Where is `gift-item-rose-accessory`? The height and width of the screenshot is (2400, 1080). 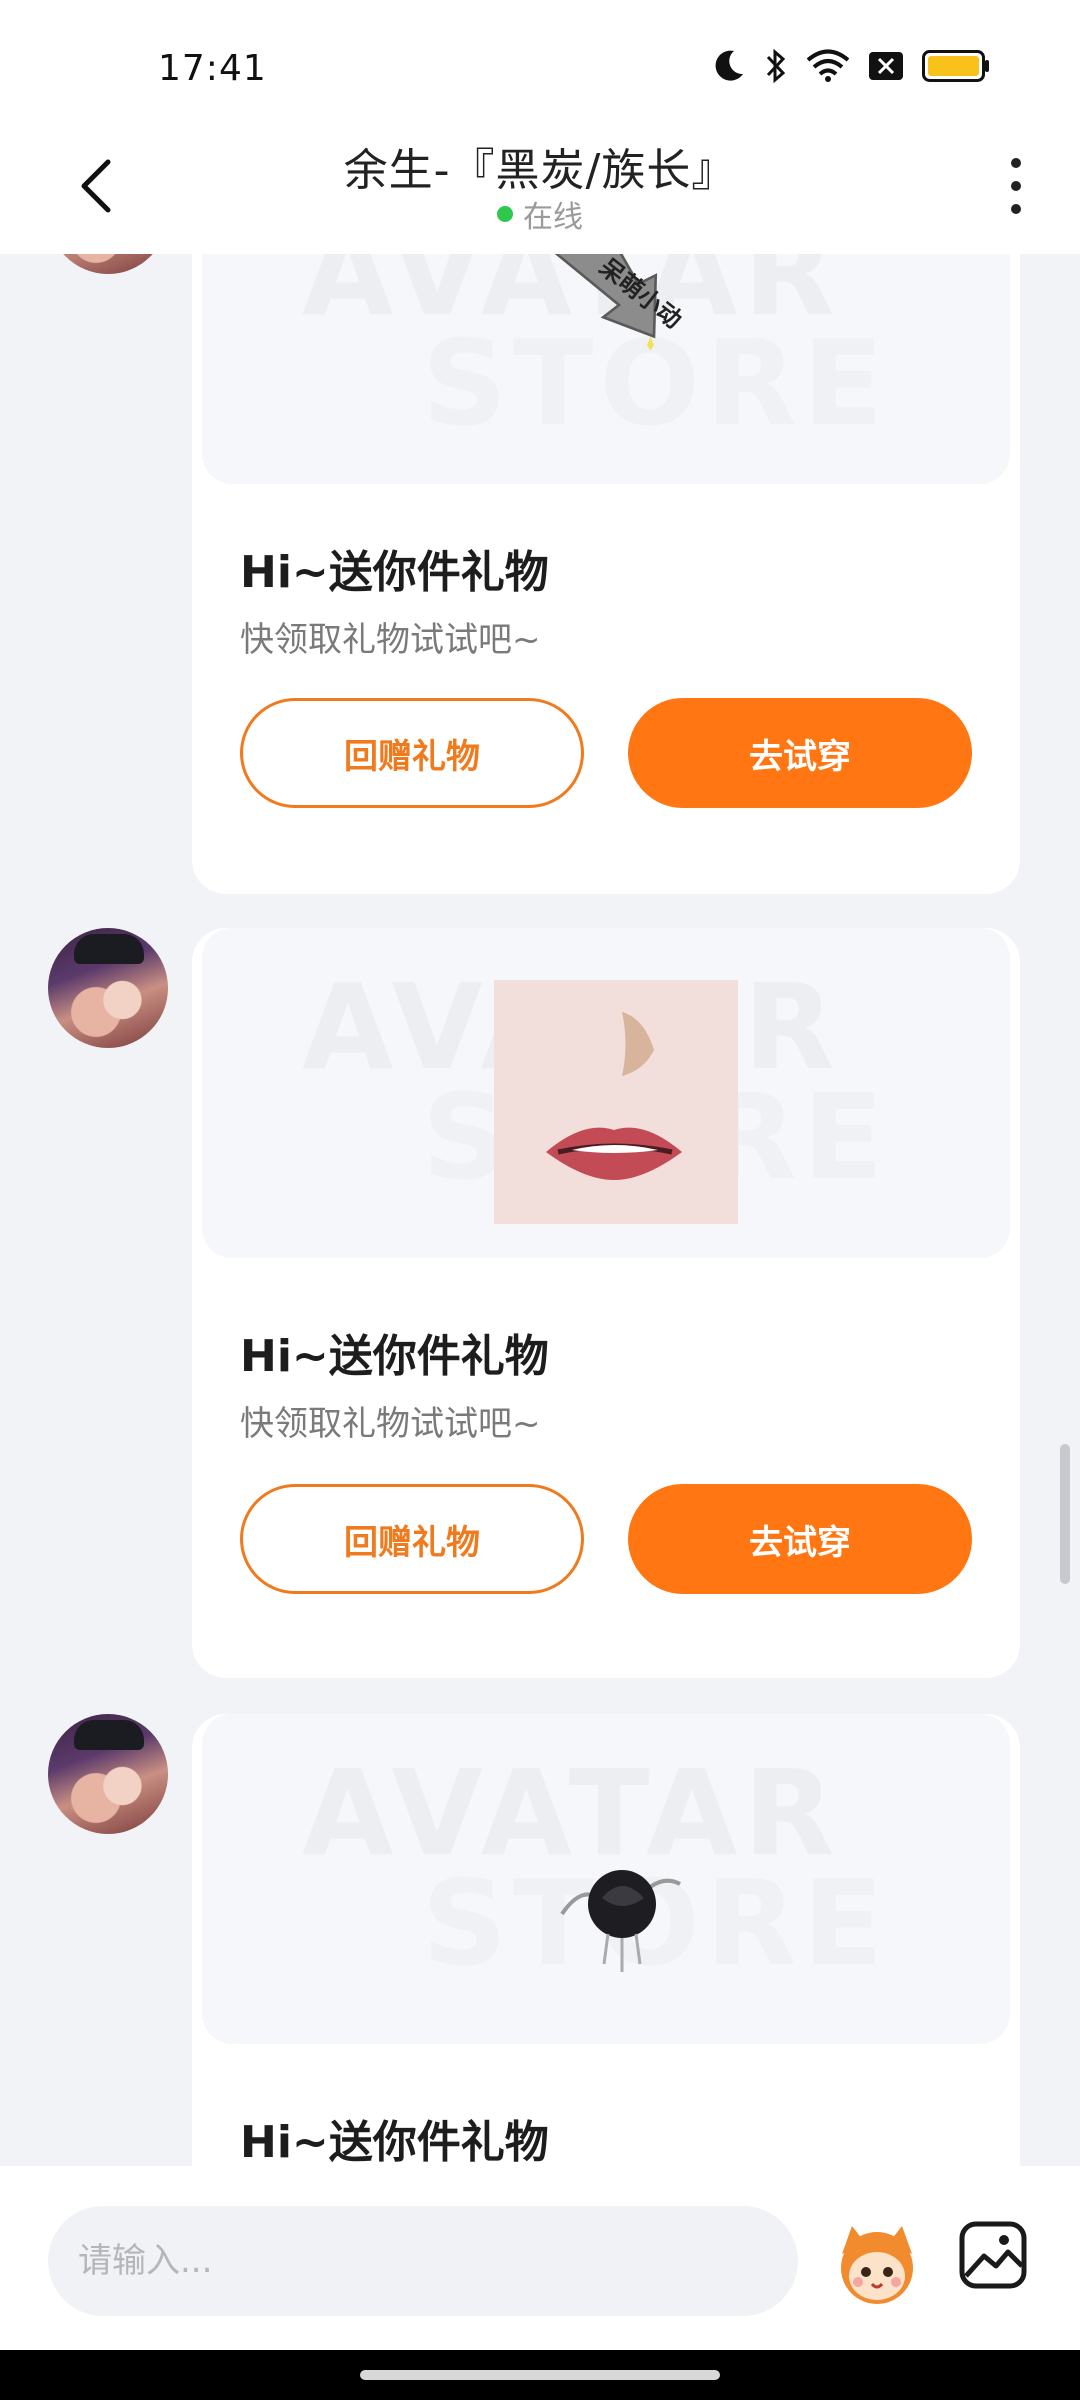 gift-item-rose-accessory is located at coordinates (620, 1921).